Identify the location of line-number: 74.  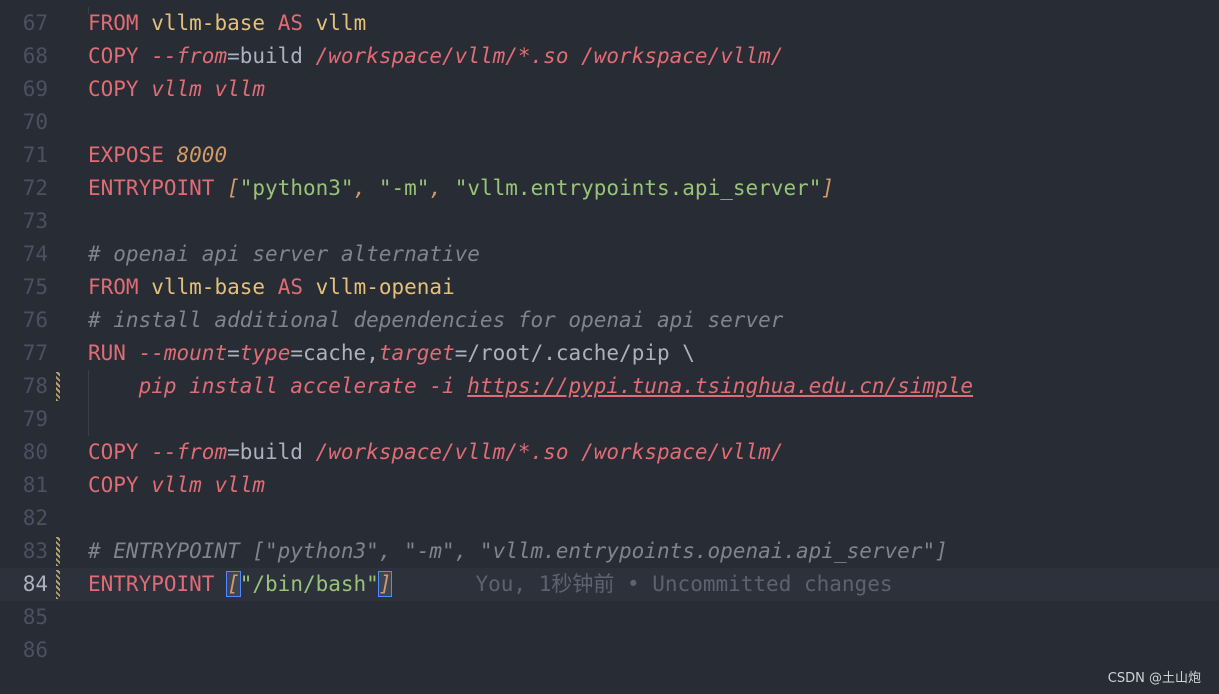
(35, 254).